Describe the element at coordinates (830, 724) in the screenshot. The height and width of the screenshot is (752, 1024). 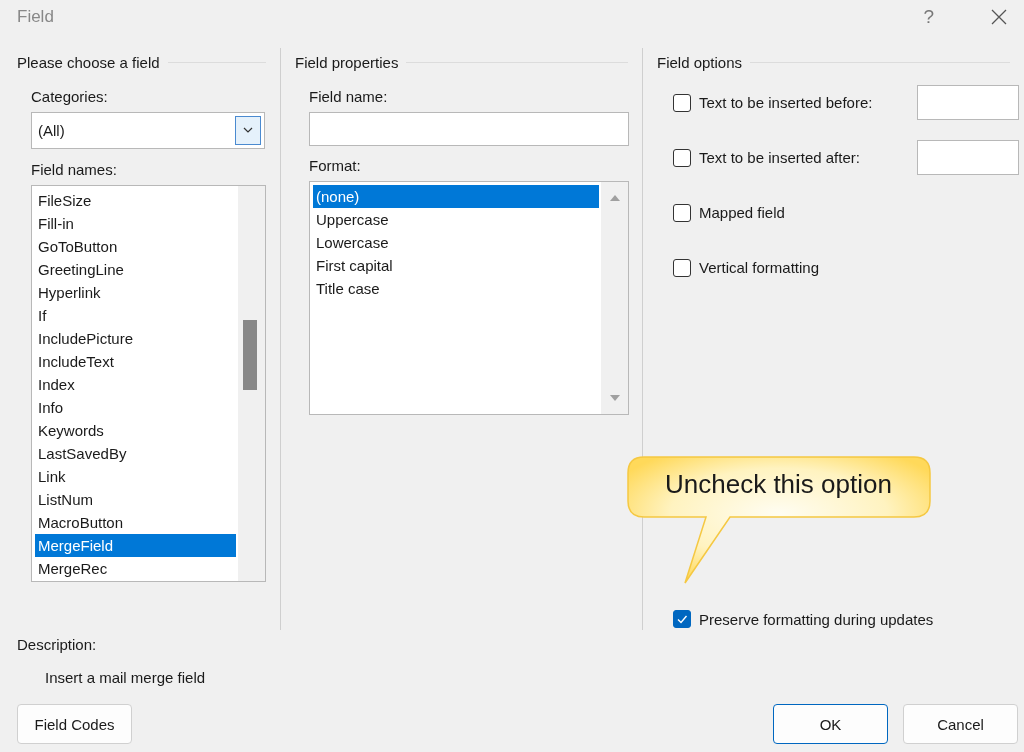
I see `dialog-button: OK` at that location.